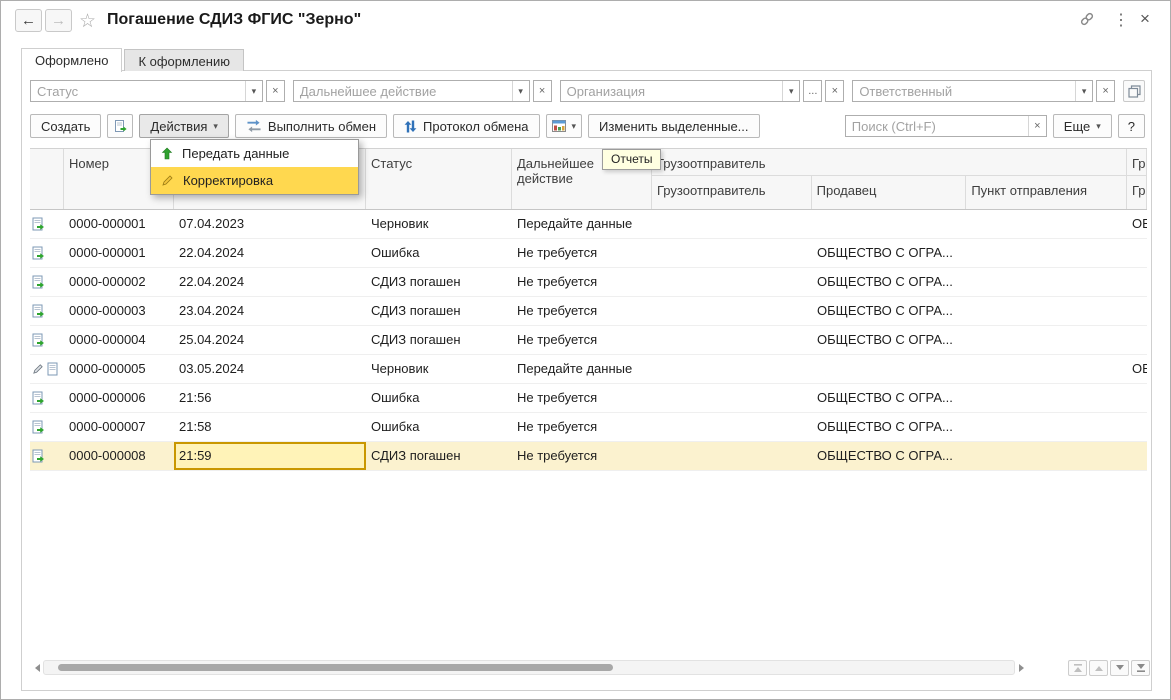 This screenshot has width=1171, height=700. What do you see at coordinates (58, 20) in the screenshot?
I see `forward-button: →` at bounding box center [58, 20].